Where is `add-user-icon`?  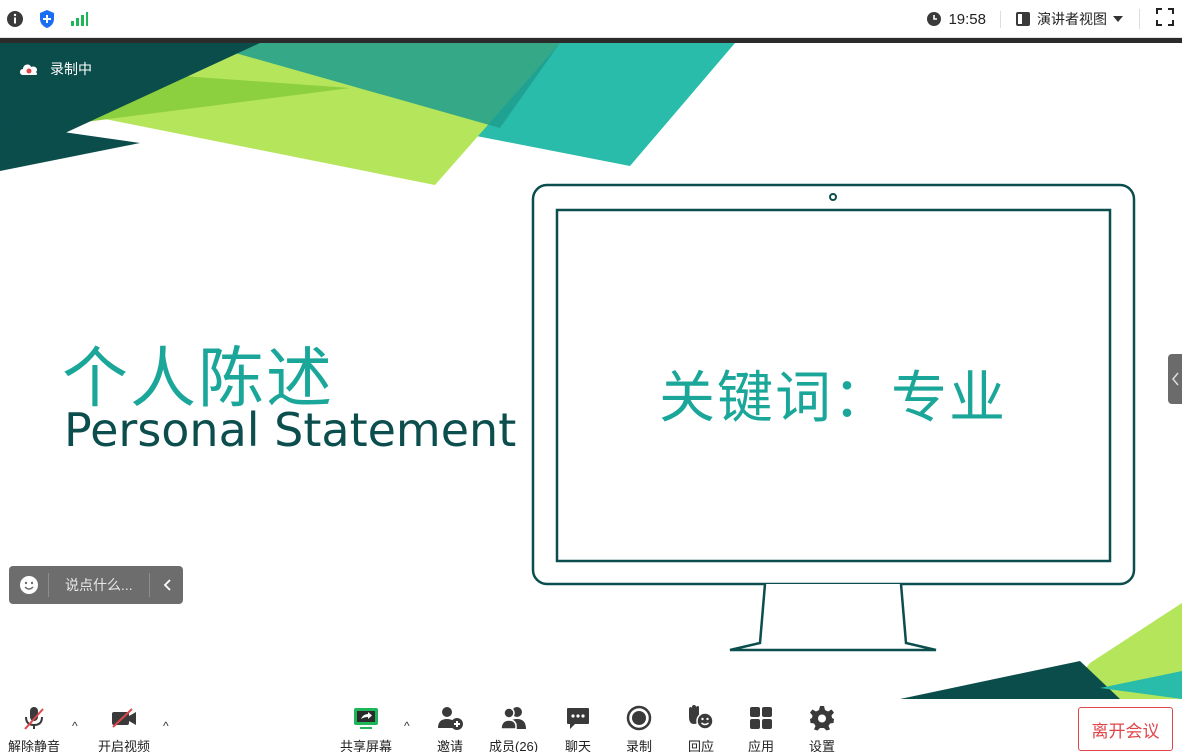
add-user-icon is located at coordinates (450, 718).